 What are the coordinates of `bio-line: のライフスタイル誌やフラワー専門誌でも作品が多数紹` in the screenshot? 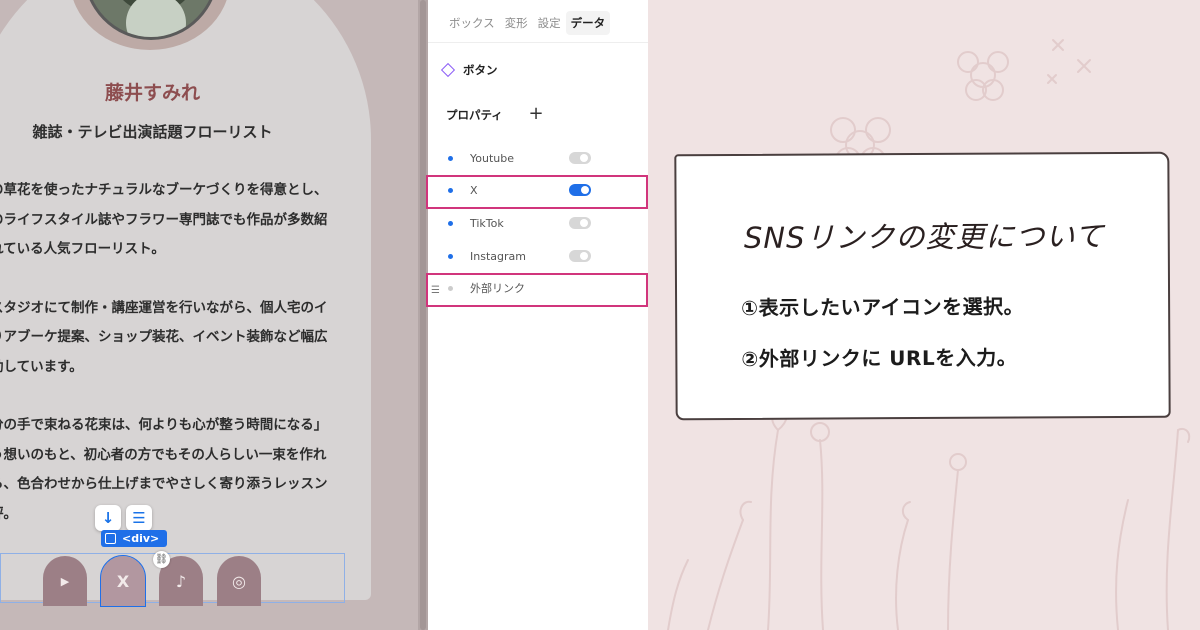 It's located at (164, 219).